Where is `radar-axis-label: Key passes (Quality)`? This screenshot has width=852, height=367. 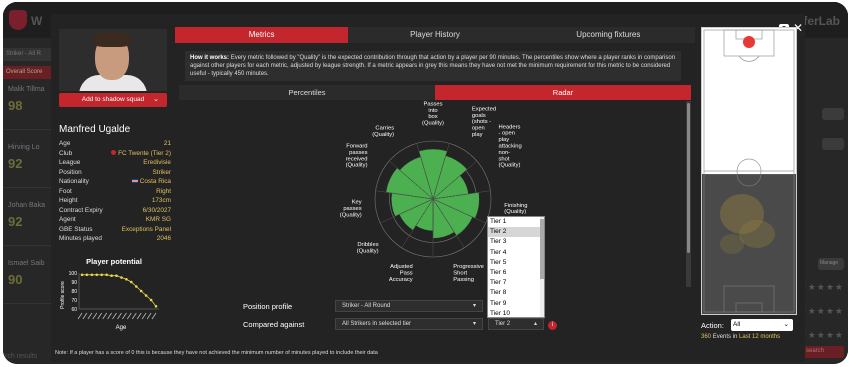
radar-axis-label: Key passes (Quality) is located at coordinates (351, 209).